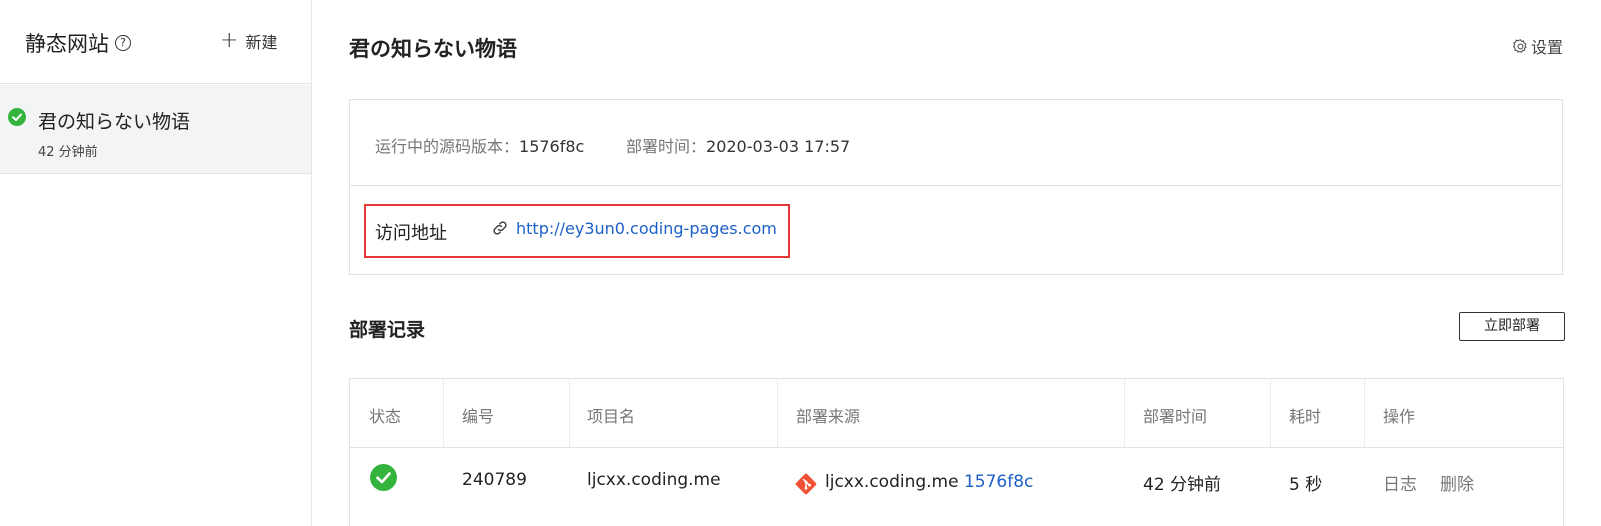 Image resolution: width=1601 pixels, height=526 pixels. I want to click on row-duration: 5 秒, so click(1306, 485).